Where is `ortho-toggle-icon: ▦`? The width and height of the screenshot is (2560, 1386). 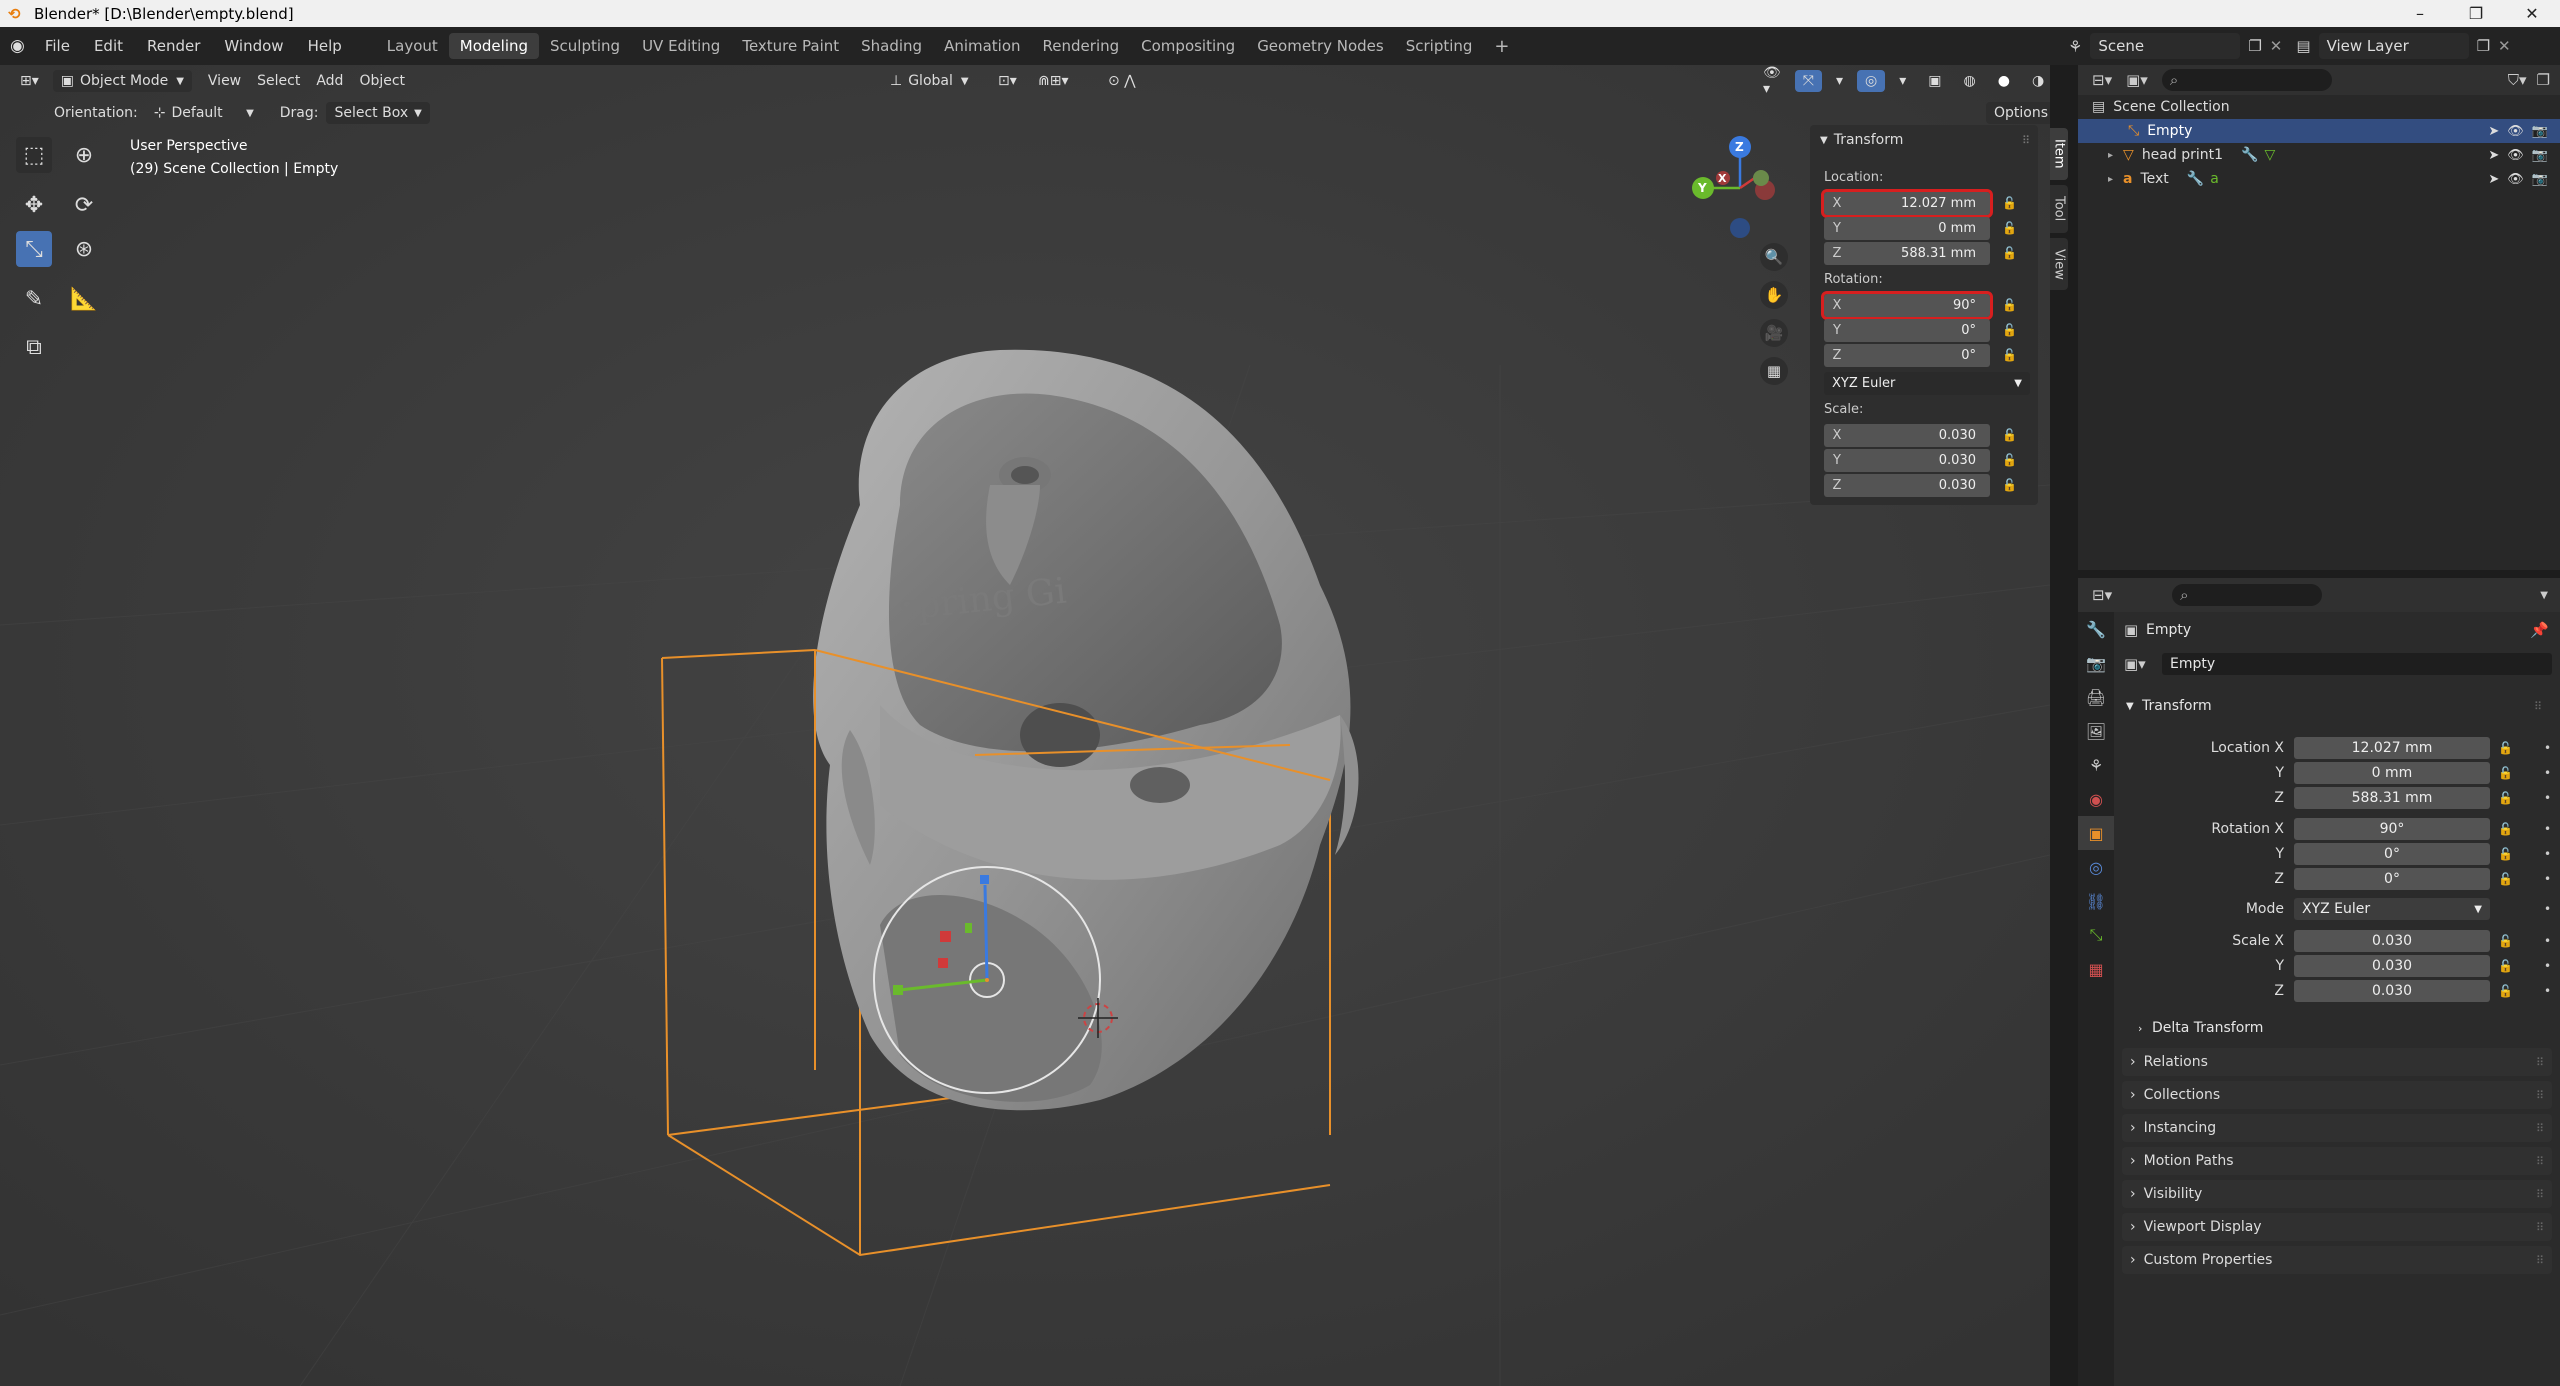 ortho-toggle-icon: ▦ is located at coordinates (1774, 371).